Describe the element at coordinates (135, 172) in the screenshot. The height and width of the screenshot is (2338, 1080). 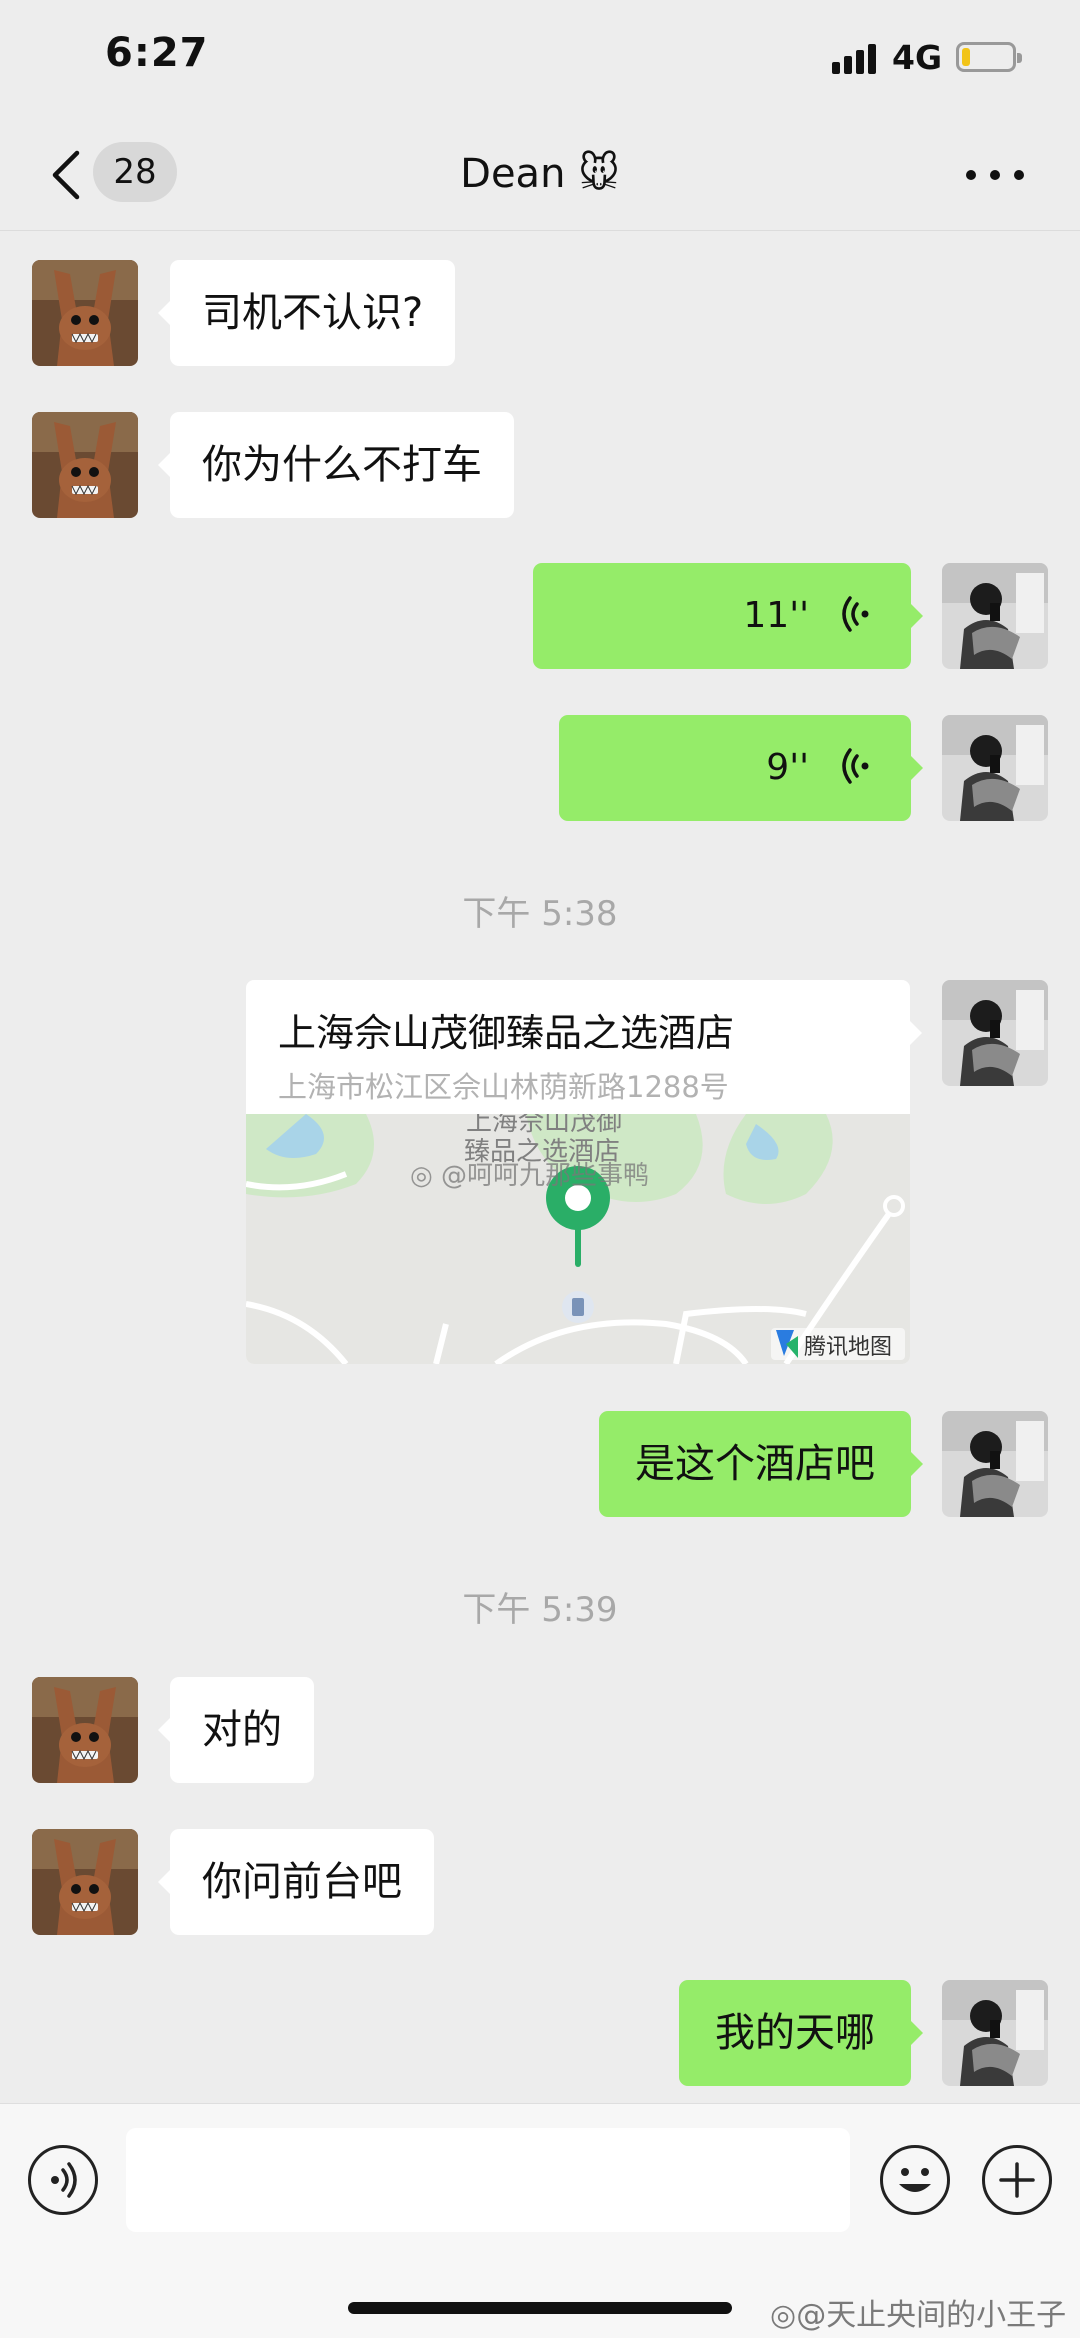
I see `unread-count-badge: 28` at that location.